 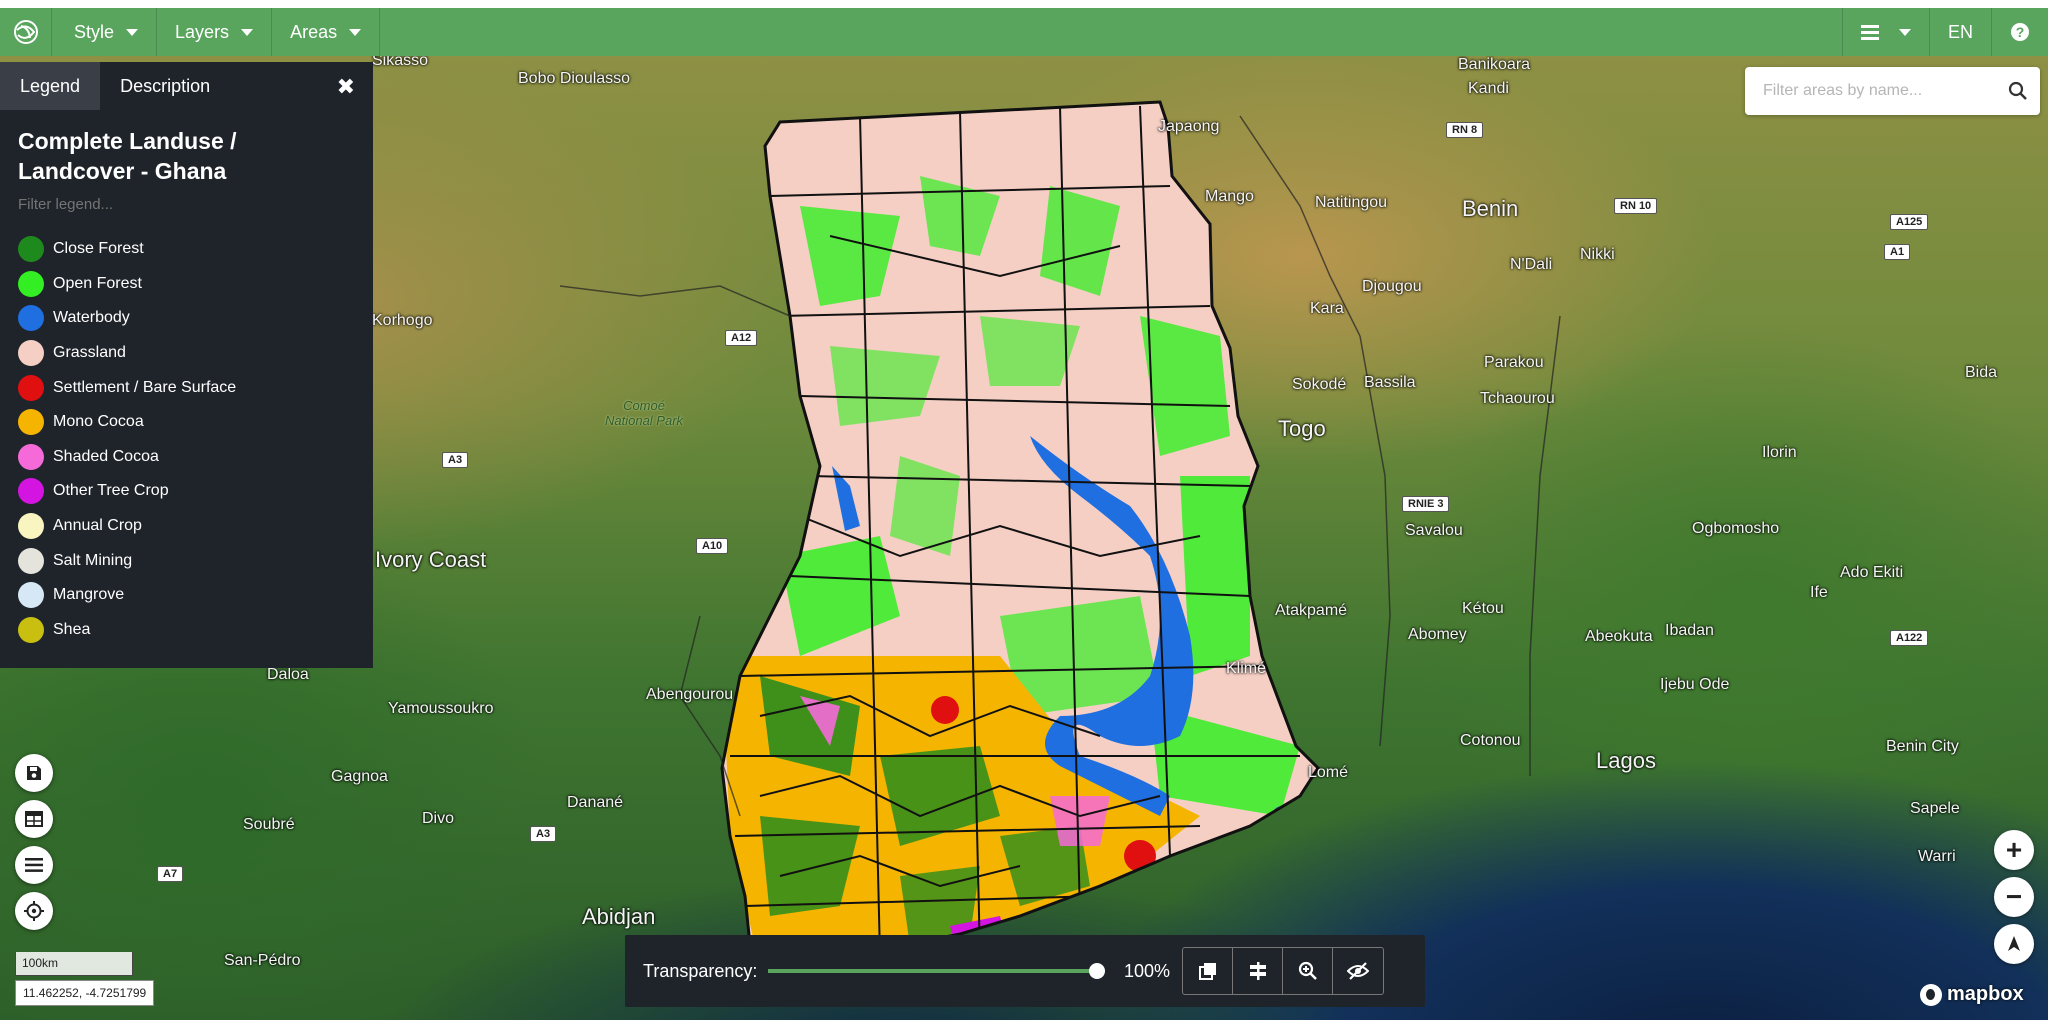 I want to click on layers-list-button, so click(x=34, y=865).